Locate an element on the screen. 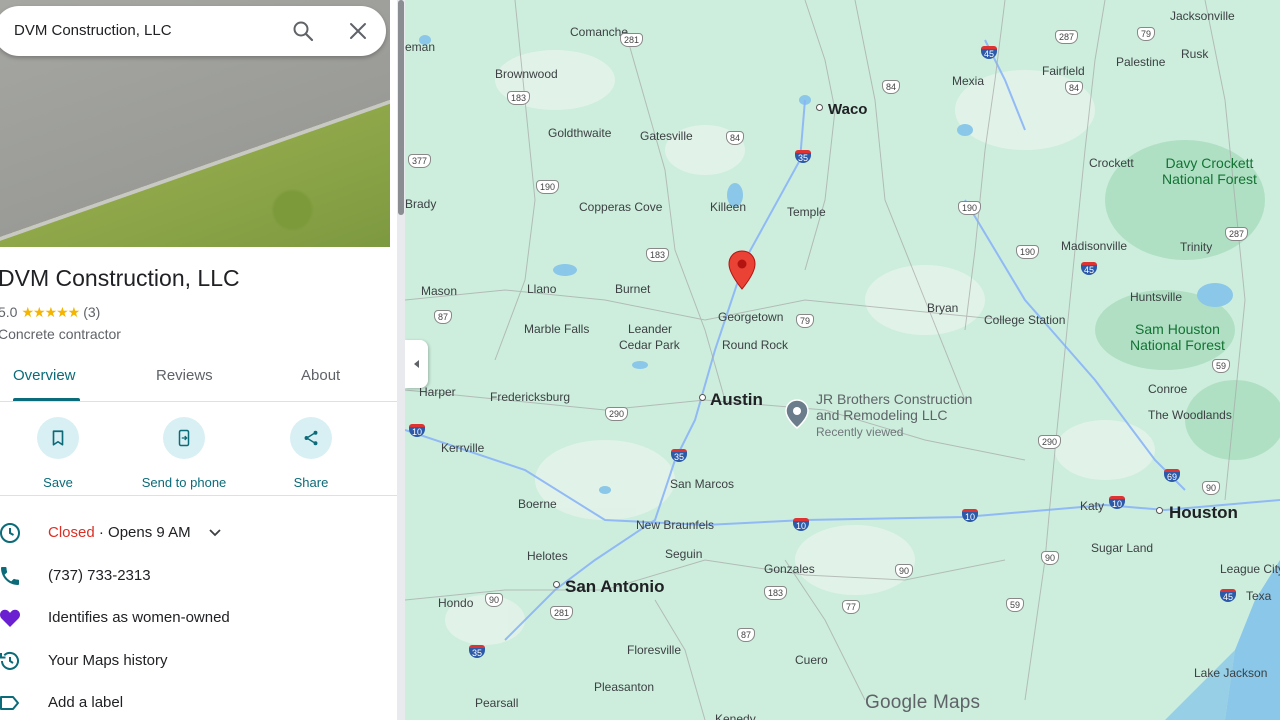 This screenshot has height=720, width=1280. map-label-town: Georgetown is located at coordinates (750, 317).